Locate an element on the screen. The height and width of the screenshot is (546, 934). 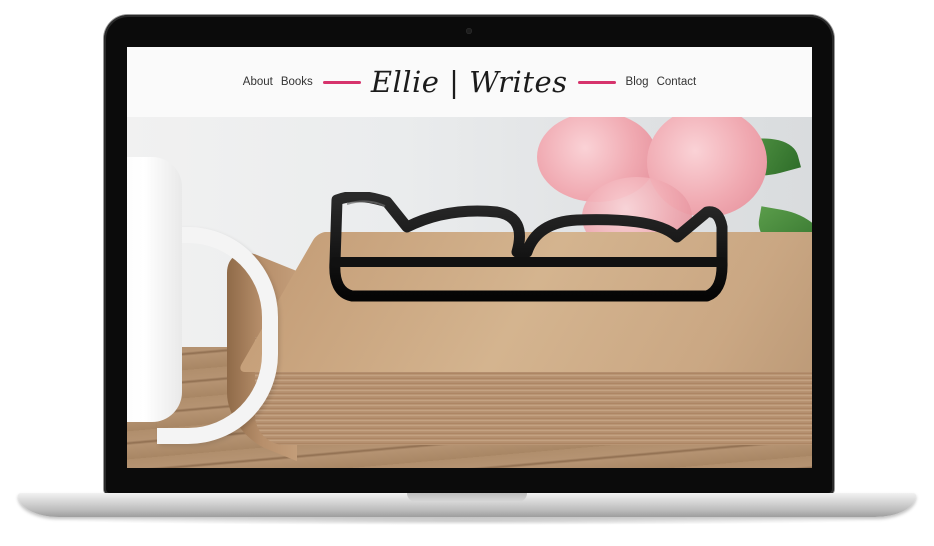
coffee-mug is located at coordinates (154, 289).